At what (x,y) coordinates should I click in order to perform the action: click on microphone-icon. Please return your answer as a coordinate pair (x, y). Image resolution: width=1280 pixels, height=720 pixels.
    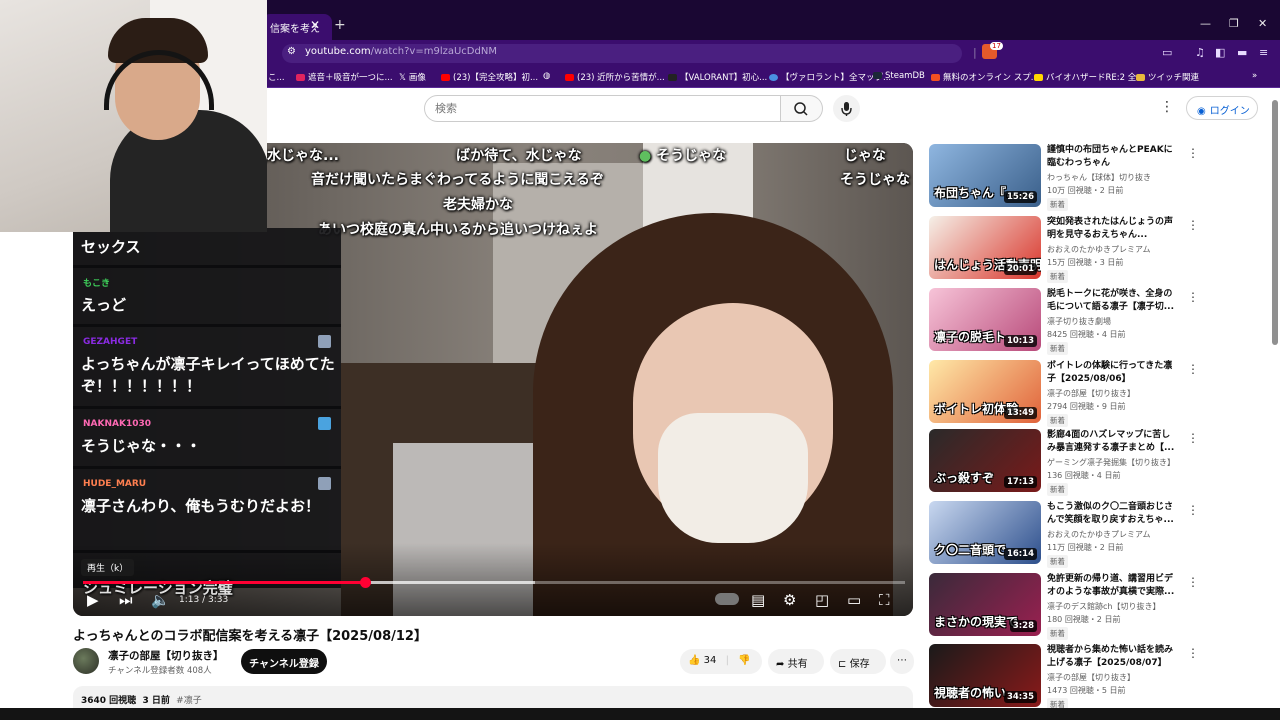
    Looking at the image, I should click on (846, 109).